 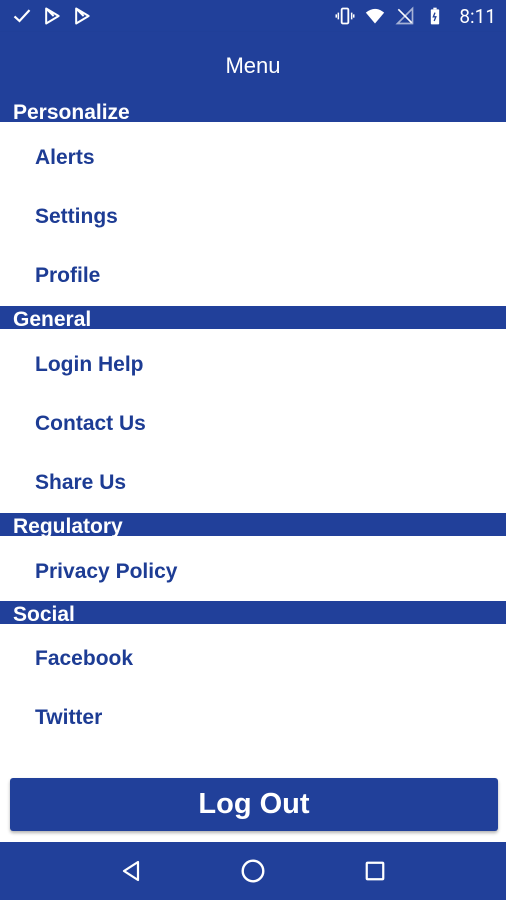 I want to click on system-nav-bar, so click(x=253, y=871).